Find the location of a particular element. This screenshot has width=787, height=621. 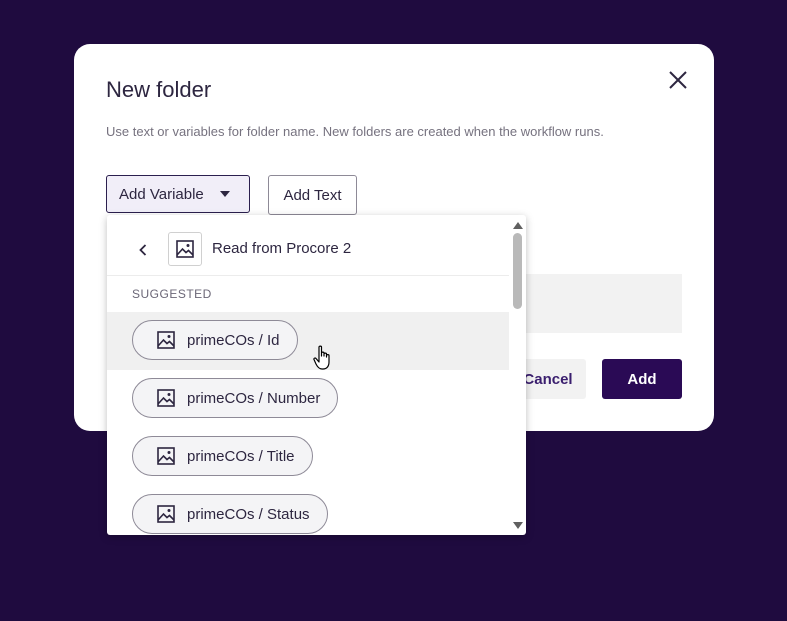

chevron-left-icon is located at coordinates (143, 250).